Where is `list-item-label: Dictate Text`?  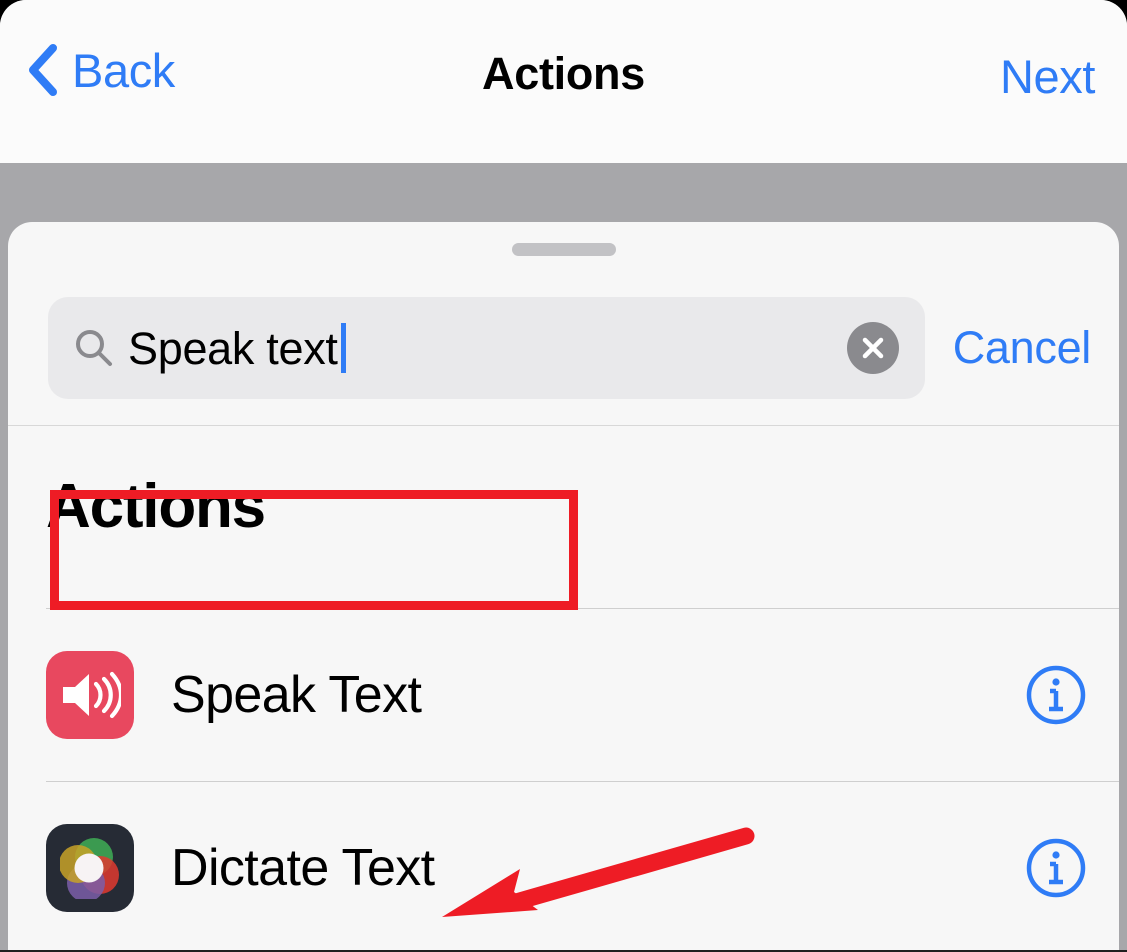 list-item-label: Dictate Text is located at coordinates (303, 868).